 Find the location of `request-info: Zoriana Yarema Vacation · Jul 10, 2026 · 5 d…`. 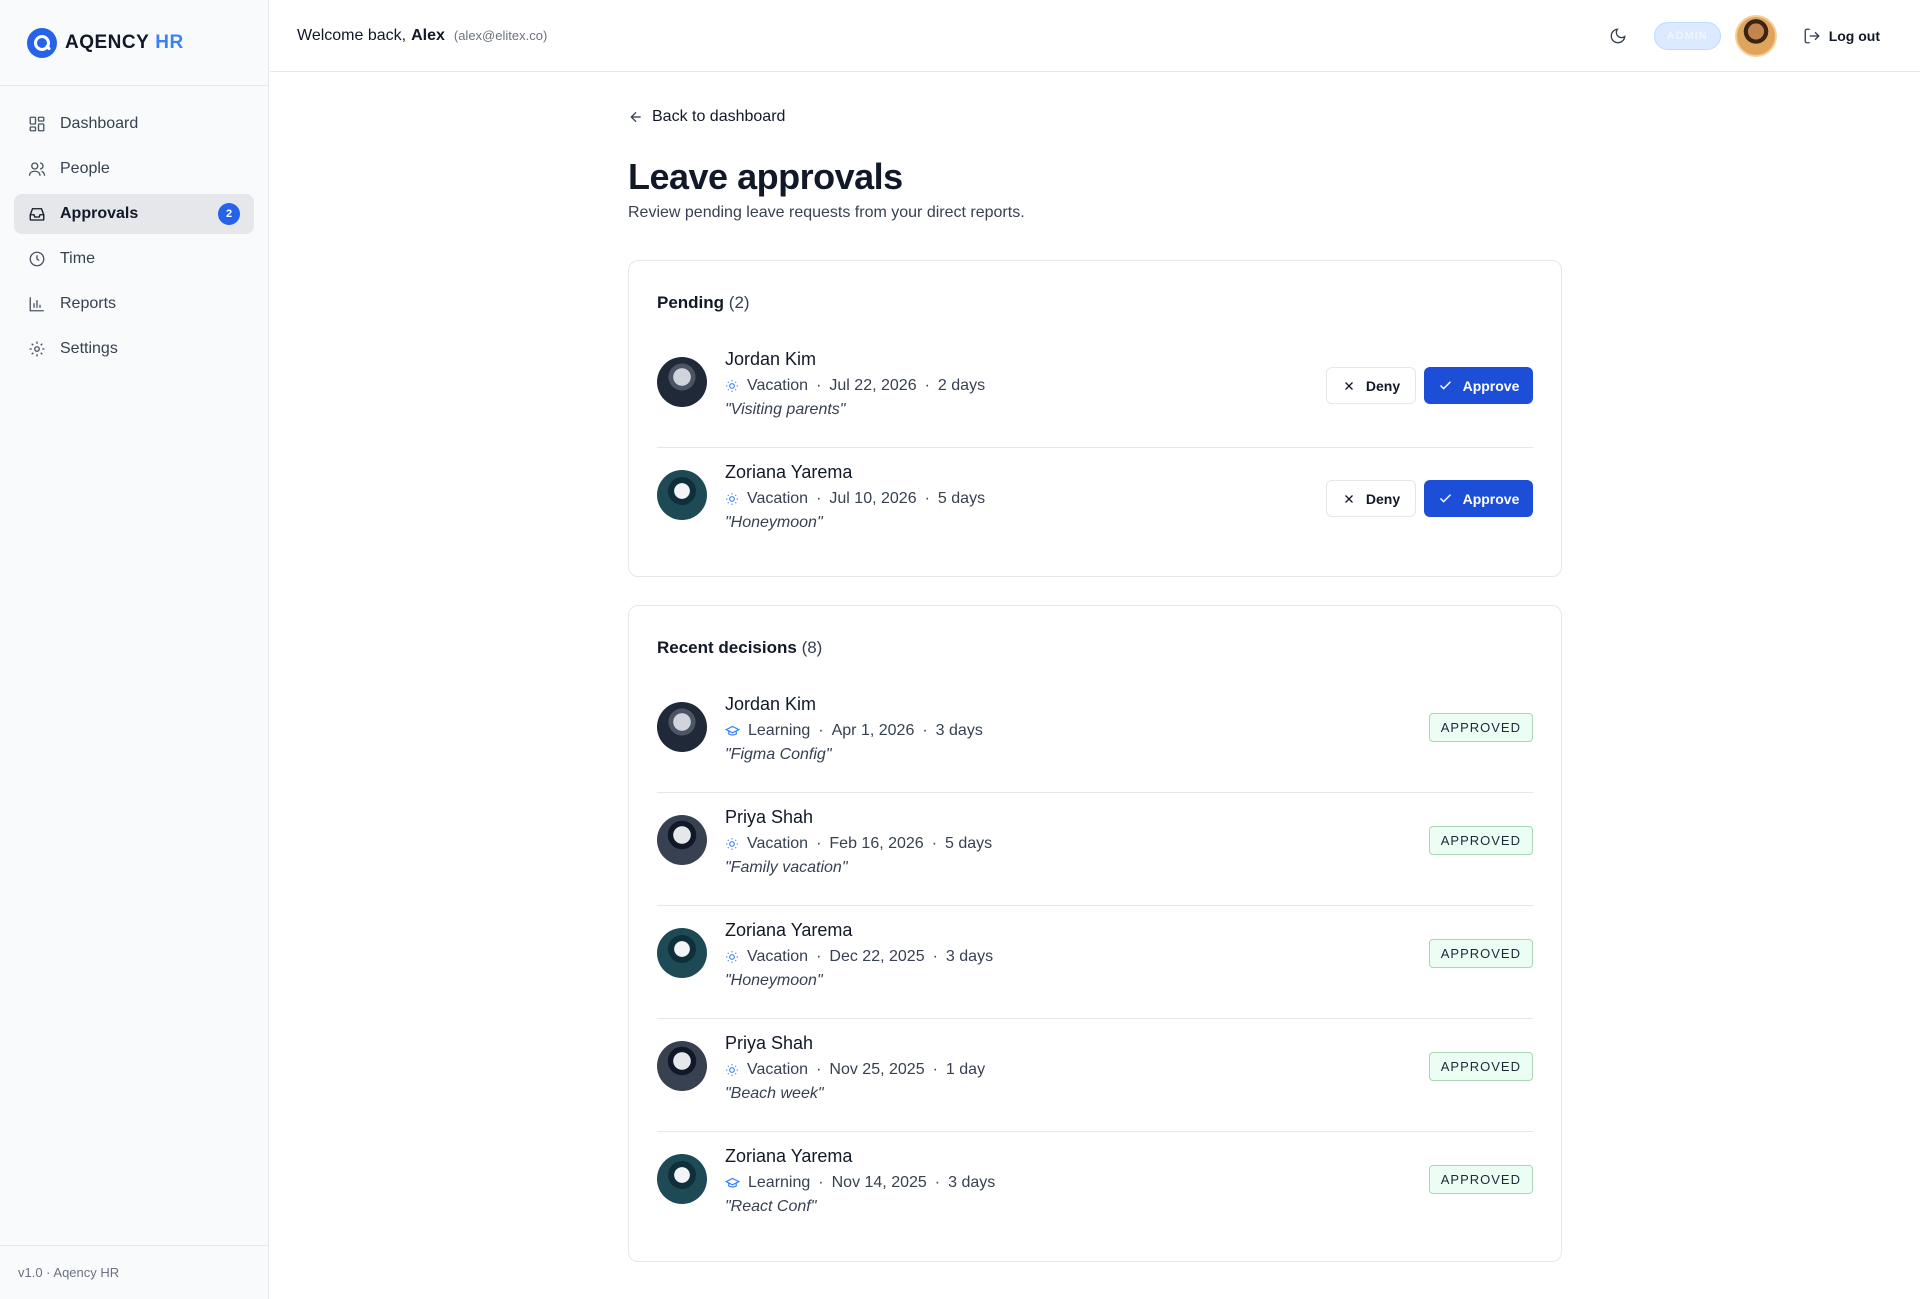

request-info: Zoriana Yarema Vacation · Jul 10, 2026 · 5 d… is located at coordinates (855, 500).